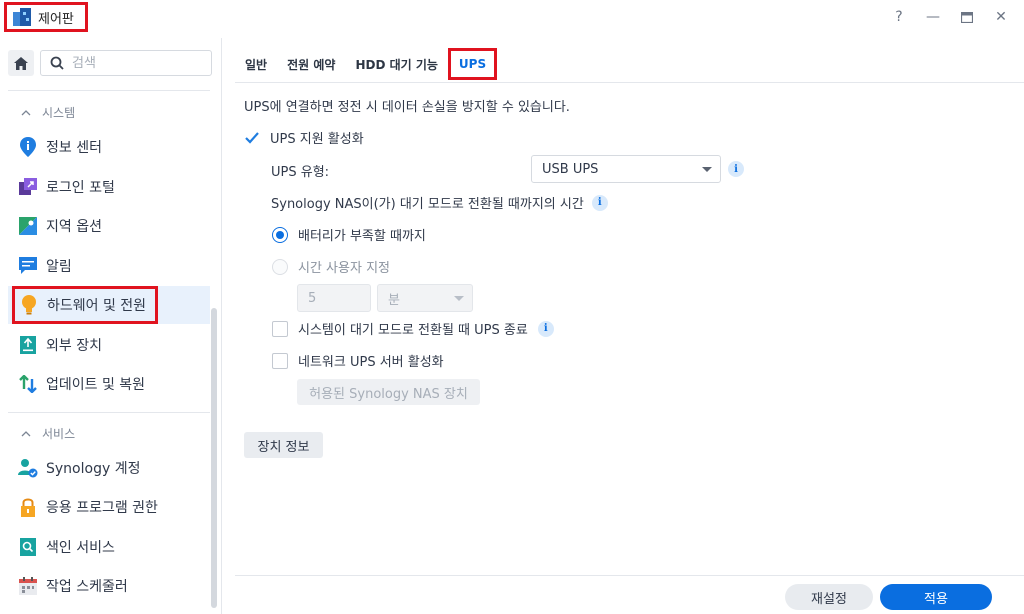 The image size is (1024, 614). I want to click on footer-divider, so click(629, 575).